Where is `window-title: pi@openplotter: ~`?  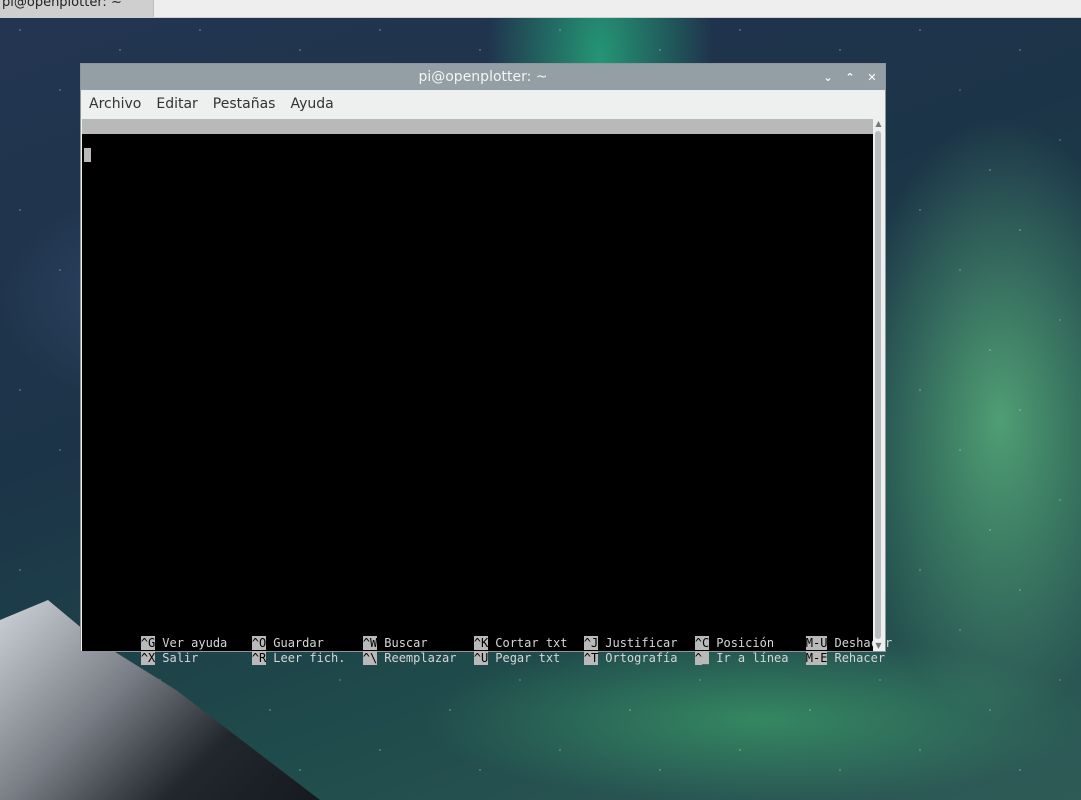 window-title: pi@openplotter: ~ is located at coordinates (483, 77).